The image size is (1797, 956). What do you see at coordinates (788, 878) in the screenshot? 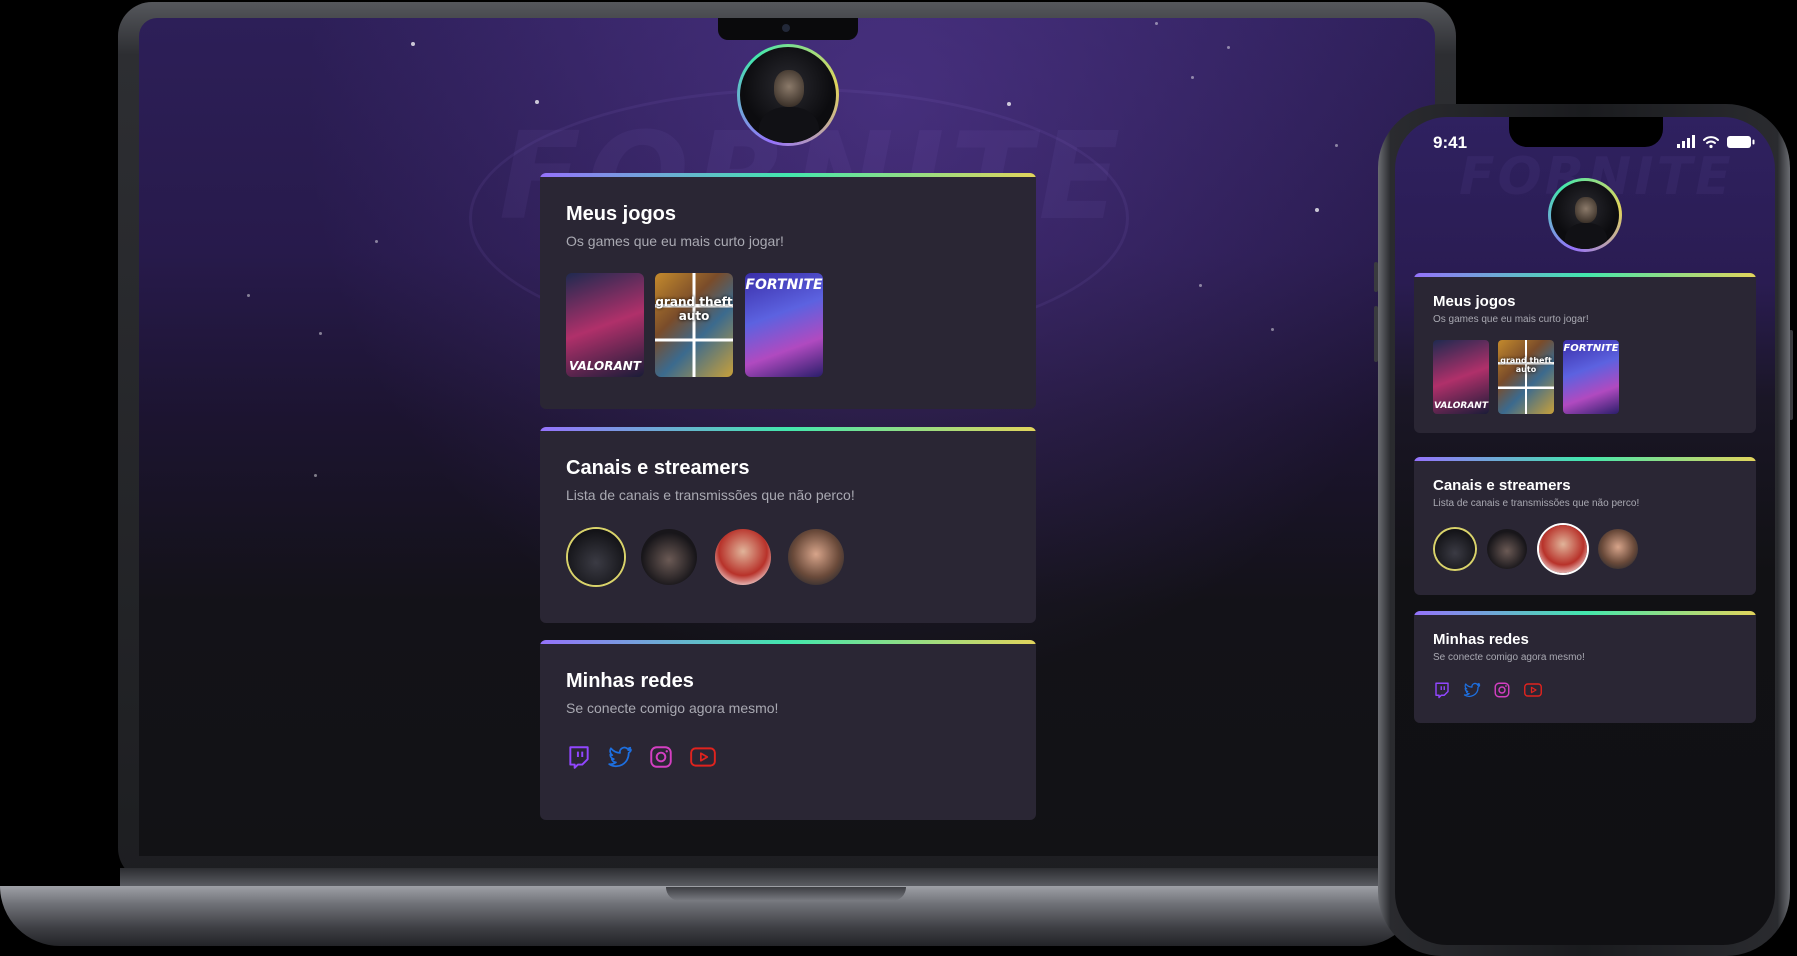
I see `laptop-hinge` at bounding box center [788, 878].